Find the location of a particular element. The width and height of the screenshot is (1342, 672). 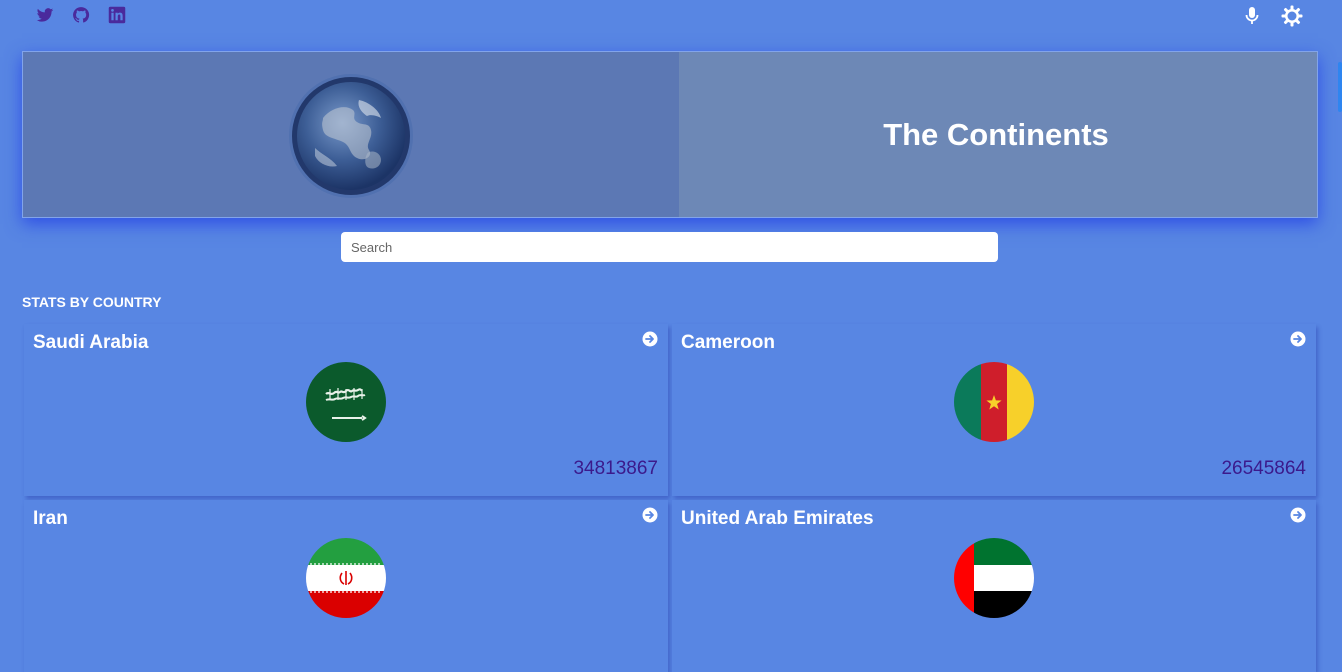

country-name: Saudi Arabia is located at coordinates (91, 342).